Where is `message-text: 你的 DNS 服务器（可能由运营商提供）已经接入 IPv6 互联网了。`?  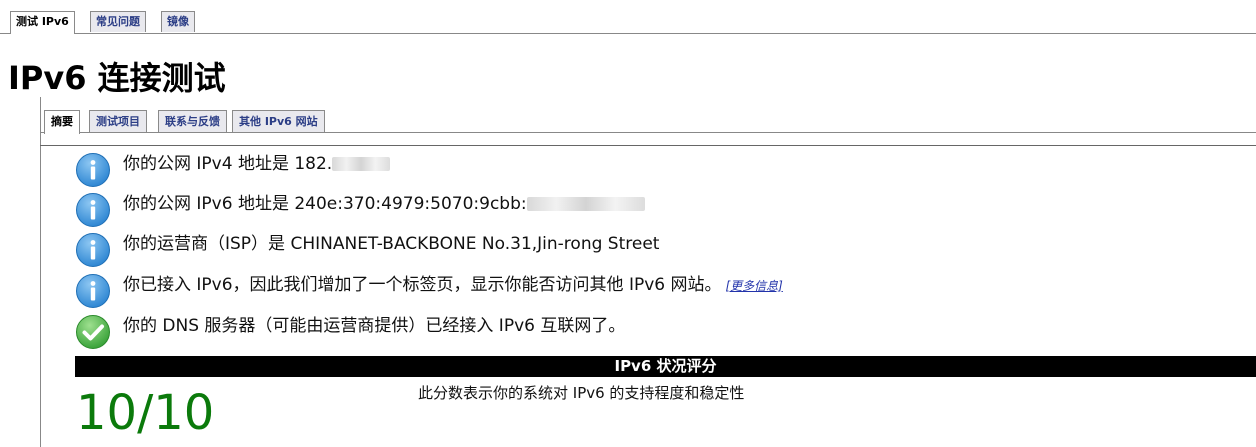
message-text: 你的 DNS 服务器（可能由运营商提供）已经接入 IPv6 互联网了。 is located at coordinates (374, 326).